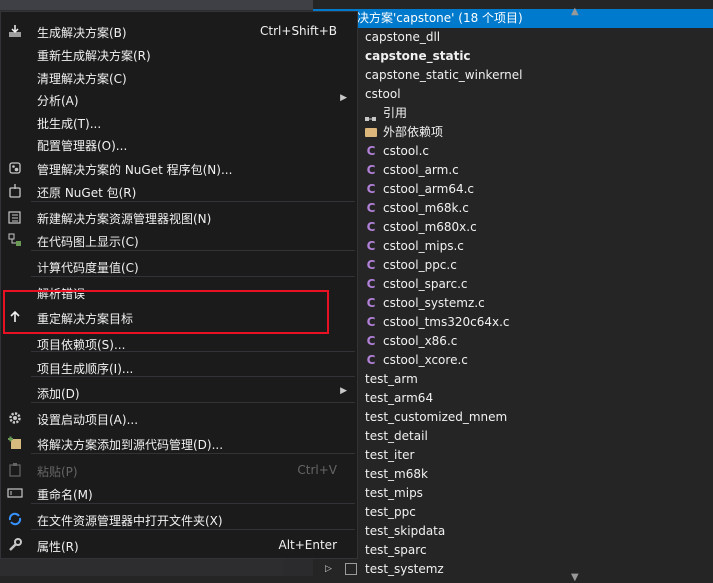 The image size is (713, 583). I want to click on tree-node-label: test_arm64, so click(399, 398).